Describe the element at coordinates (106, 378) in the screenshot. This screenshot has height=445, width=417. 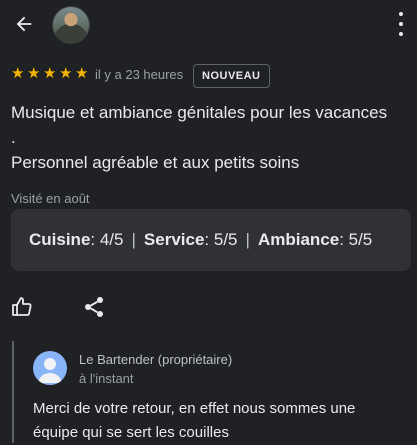
I see `reply-time: à l'instant` at that location.